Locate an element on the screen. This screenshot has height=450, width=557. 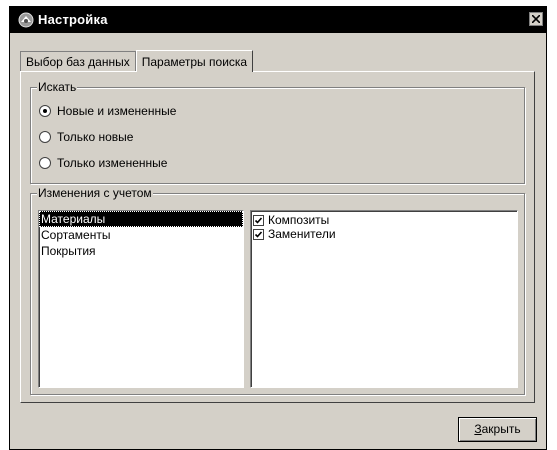
list-item-profiles: Сортаменты is located at coordinates (141, 235).